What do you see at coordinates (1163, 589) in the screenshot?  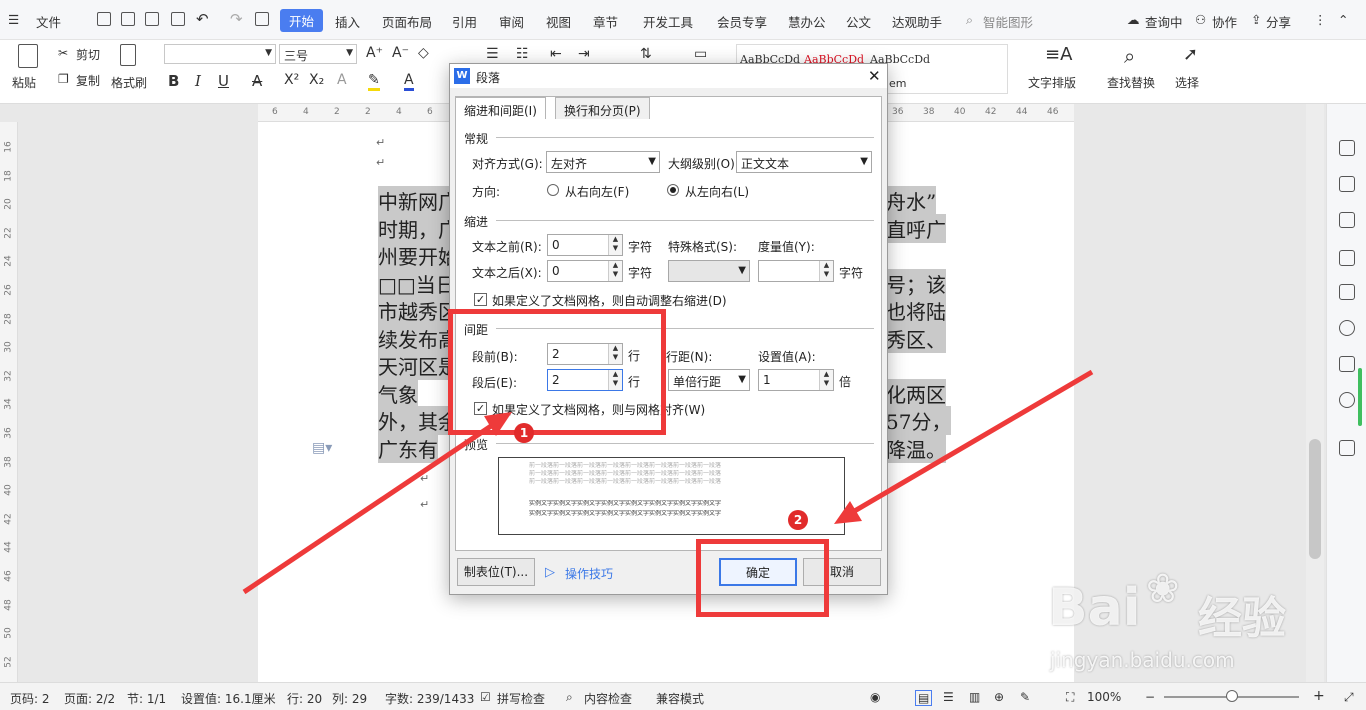 I see `paw-icon: ❀` at bounding box center [1163, 589].